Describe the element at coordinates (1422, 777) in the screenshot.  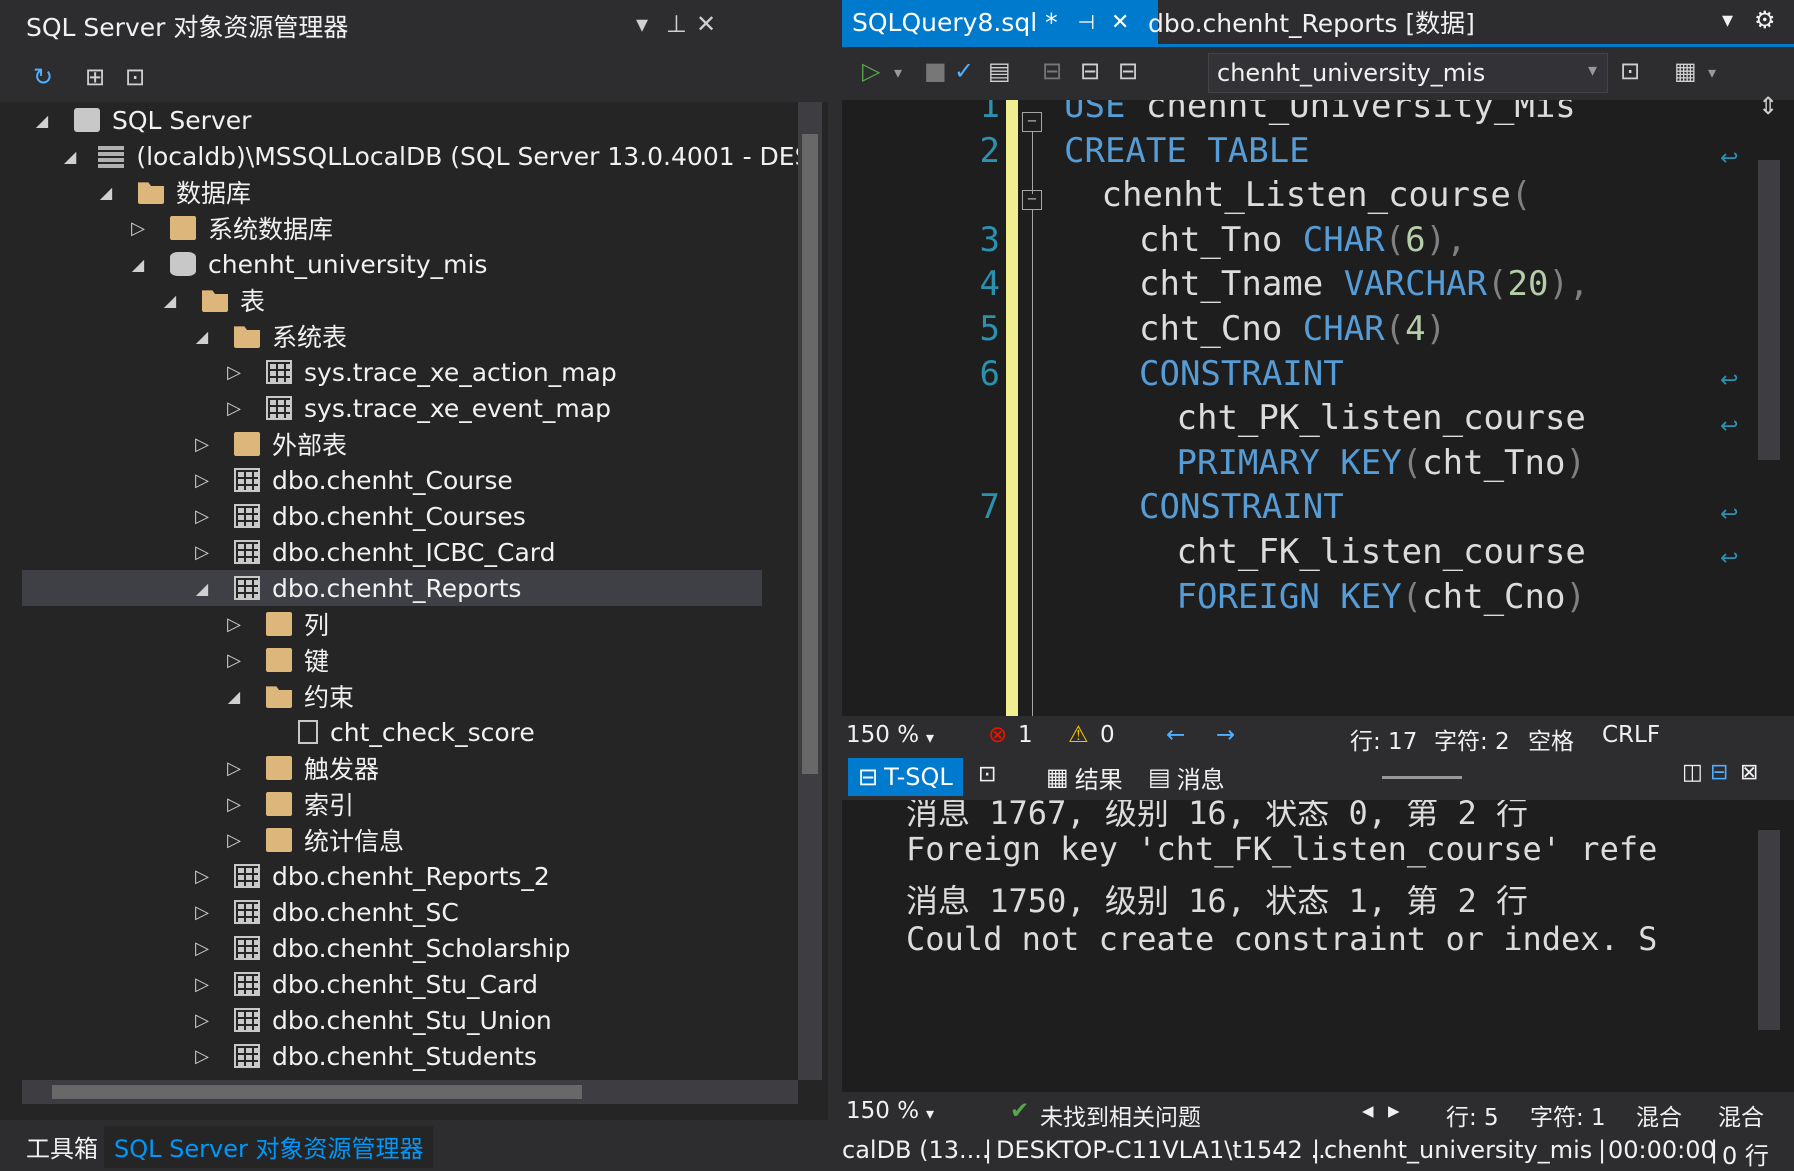
I see `splitter-handle` at that location.